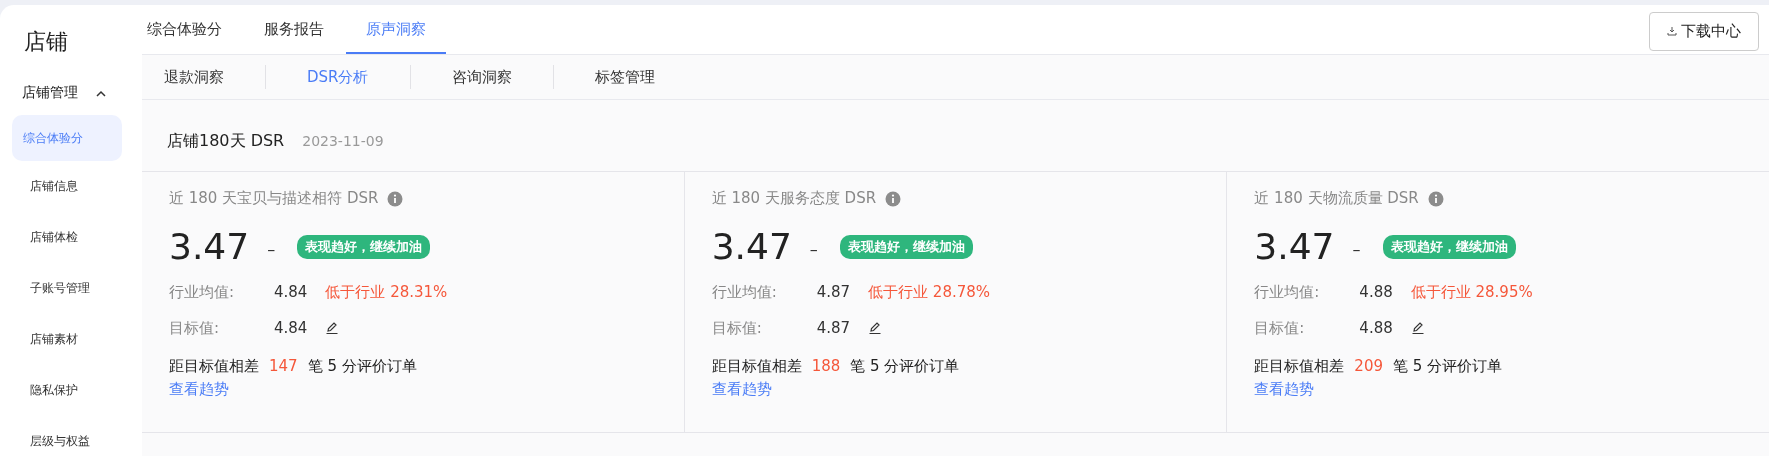 The width and height of the screenshot is (1769, 456). What do you see at coordinates (1376, 328) in the screenshot?
I see `target-value: 4.88` at bounding box center [1376, 328].